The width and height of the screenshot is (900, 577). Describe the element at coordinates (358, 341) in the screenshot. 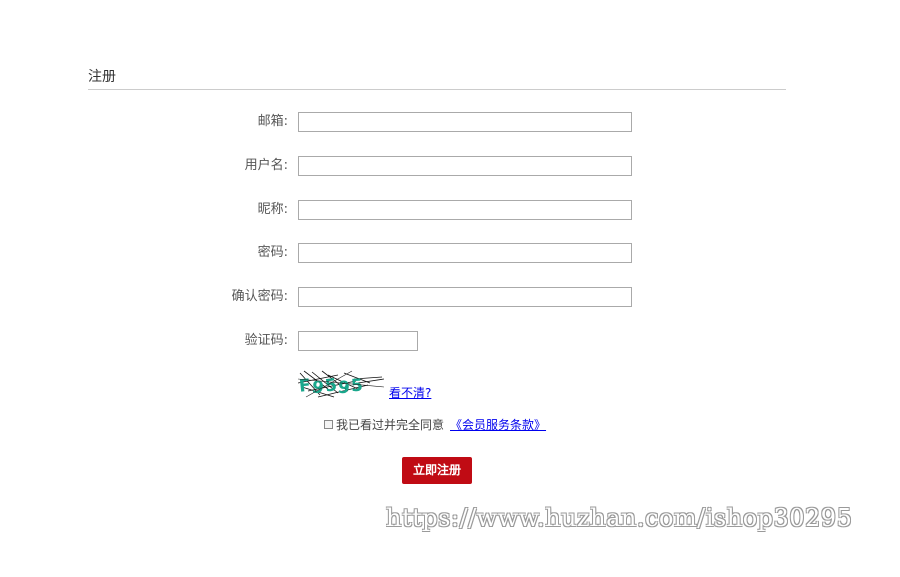

I see `captcha-field` at that location.